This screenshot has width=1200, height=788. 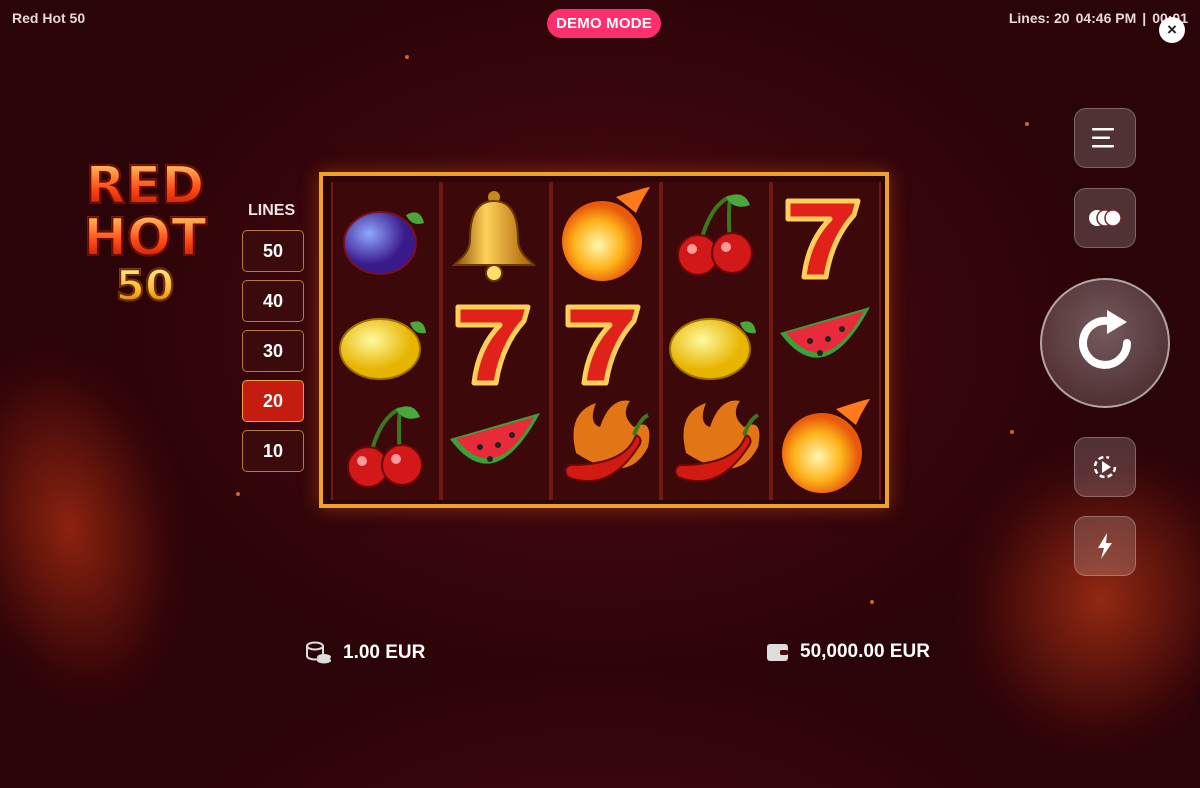 I want to click on lines-label: LINES, so click(x=272, y=210).